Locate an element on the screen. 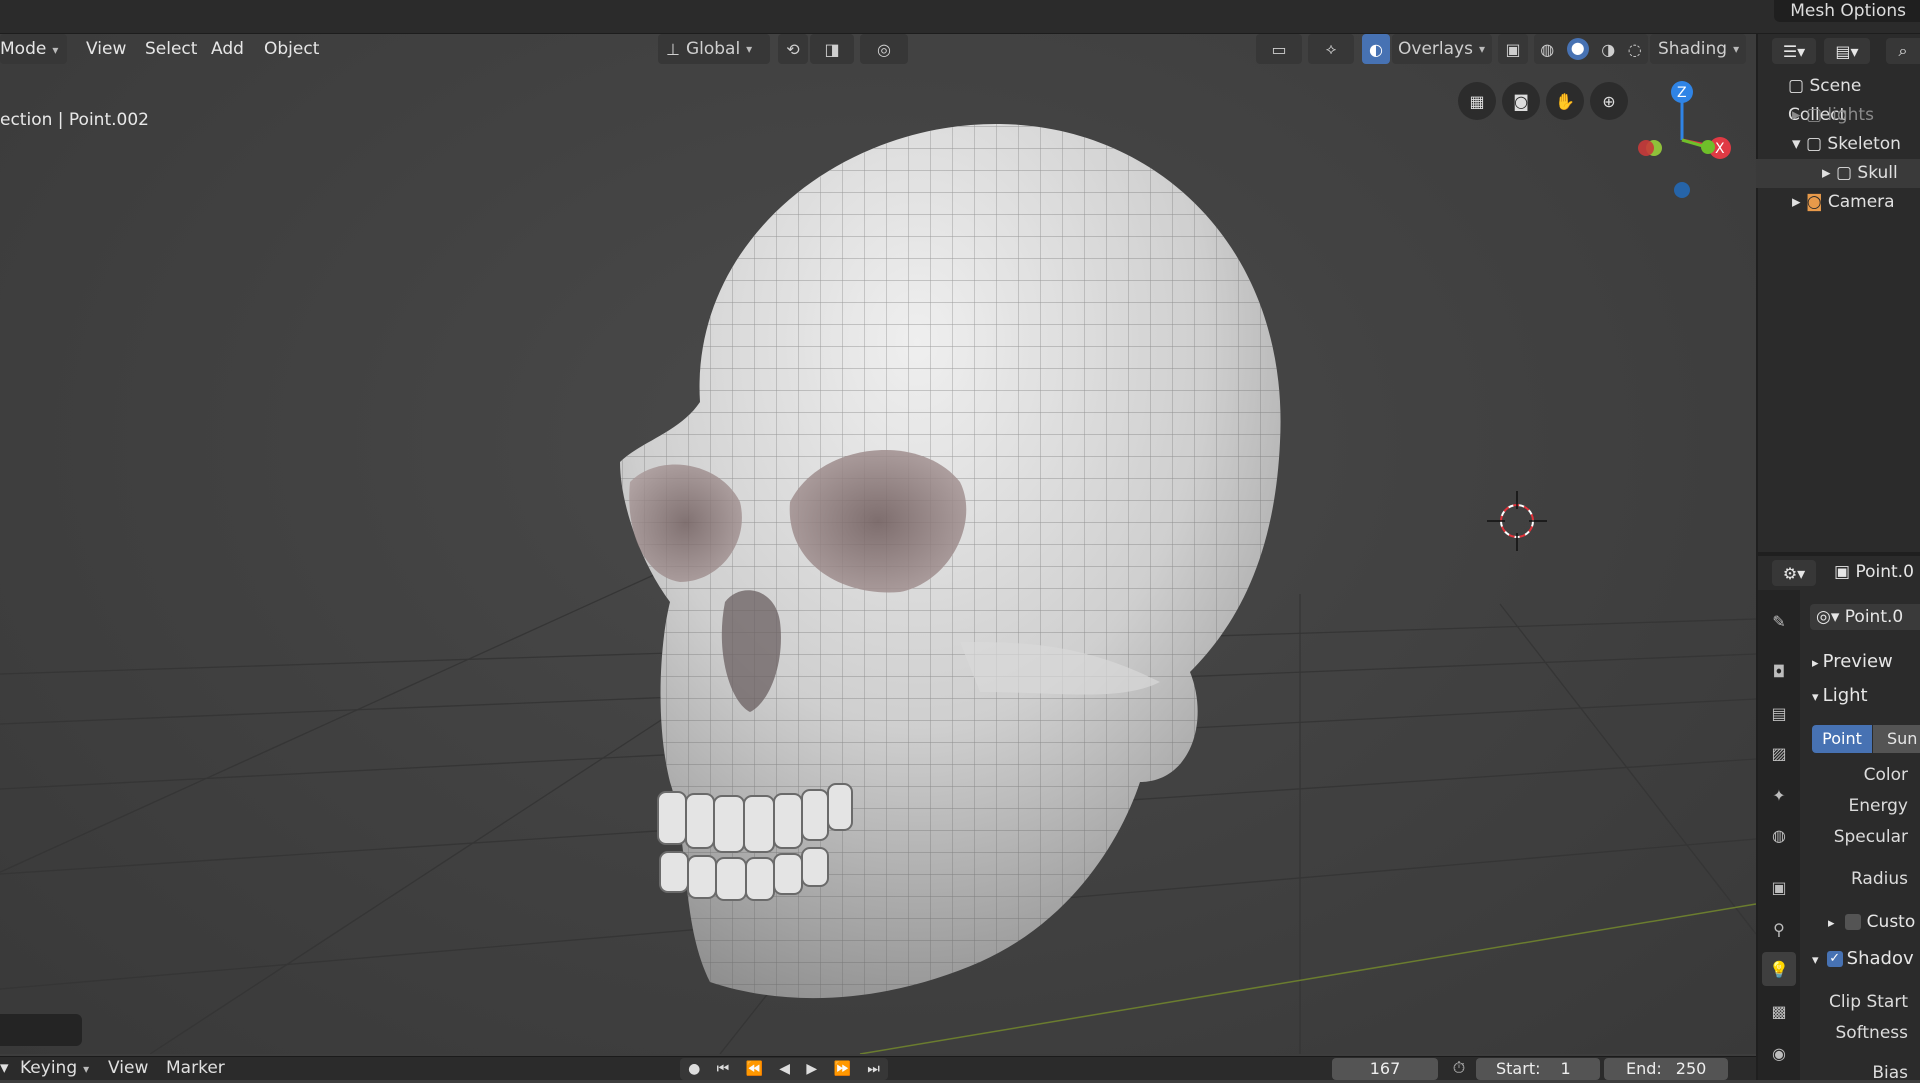  panel-shadow-header: ▾ ✓ Shadov is located at coordinates (1863, 958).